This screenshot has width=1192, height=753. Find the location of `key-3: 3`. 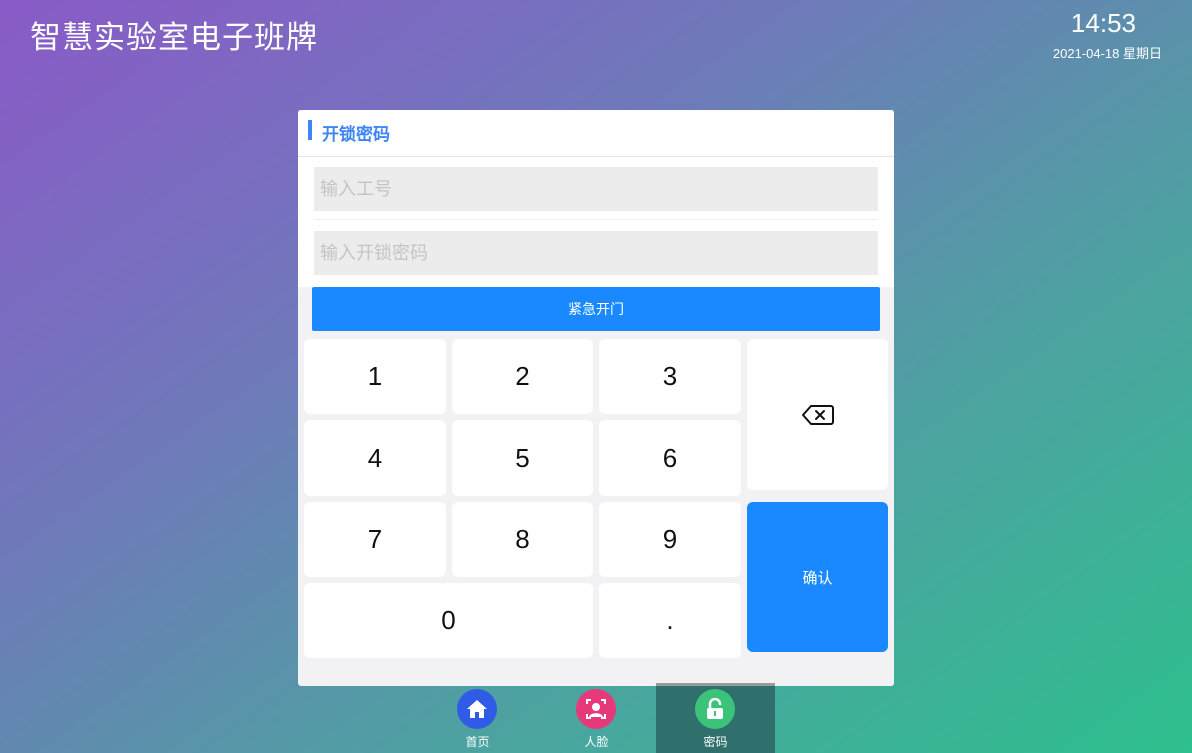

key-3: 3 is located at coordinates (670, 376).